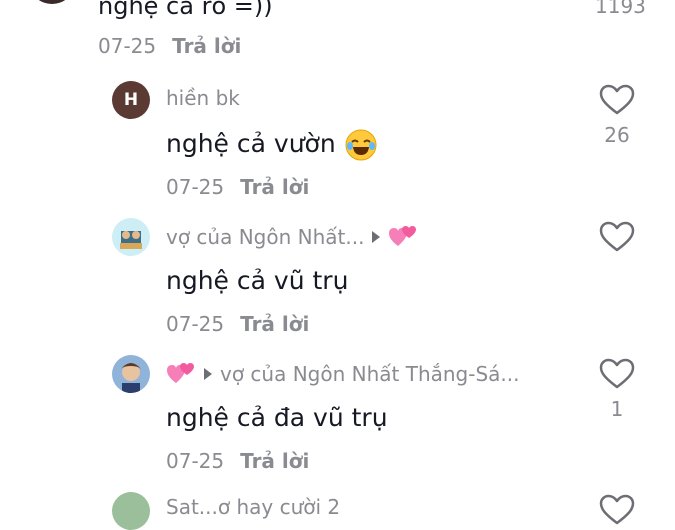 The height and width of the screenshot is (530, 675). Describe the element at coordinates (617, 409) in the screenshot. I see `like-count: 1` at that location.